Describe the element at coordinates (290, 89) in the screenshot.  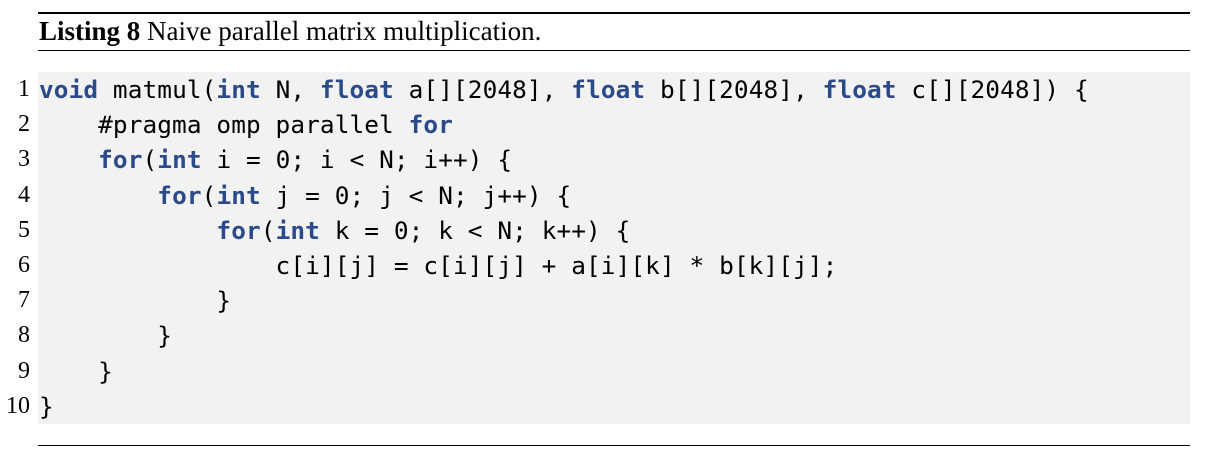
I see `code-token: N,` at that location.